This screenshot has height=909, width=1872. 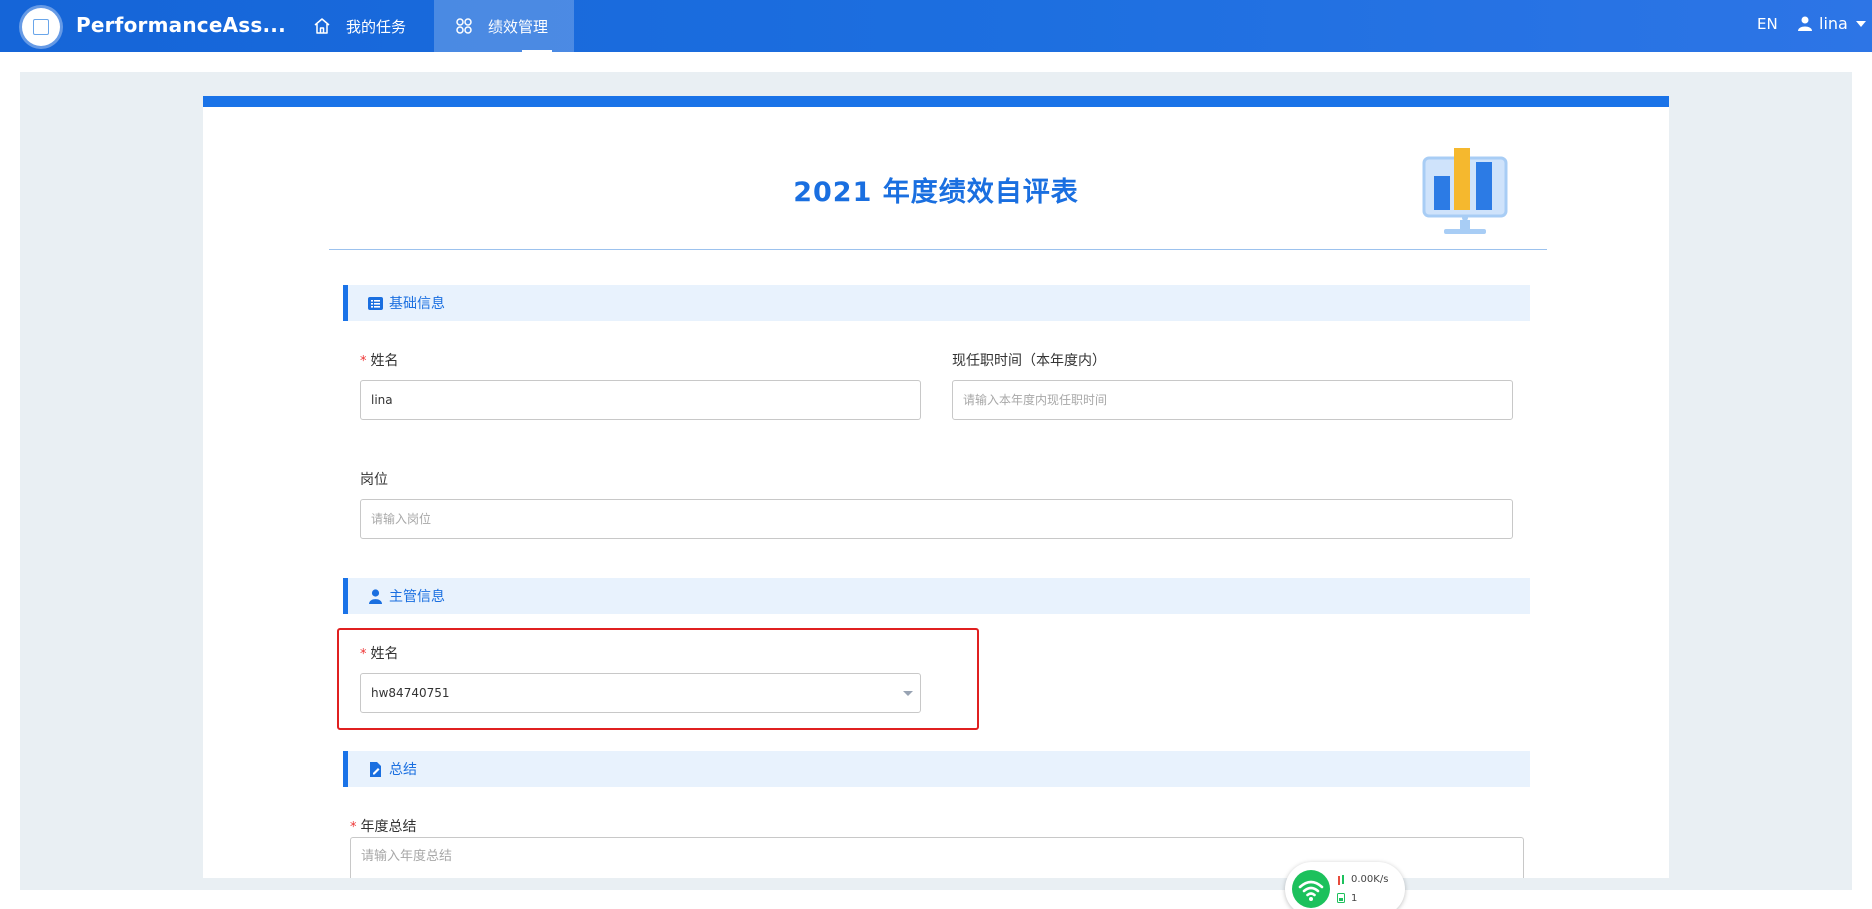 What do you see at coordinates (376, 26) in the screenshot?
I see `nav-label: 我的任务` at bounding box center [376, 26].